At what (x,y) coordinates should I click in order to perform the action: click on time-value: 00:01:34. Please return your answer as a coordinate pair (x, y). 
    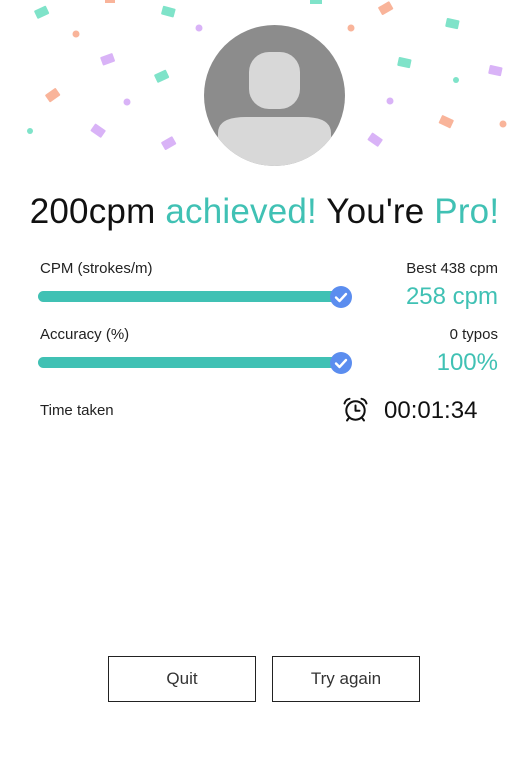
    Looking at the image, I should click on (431, 410).